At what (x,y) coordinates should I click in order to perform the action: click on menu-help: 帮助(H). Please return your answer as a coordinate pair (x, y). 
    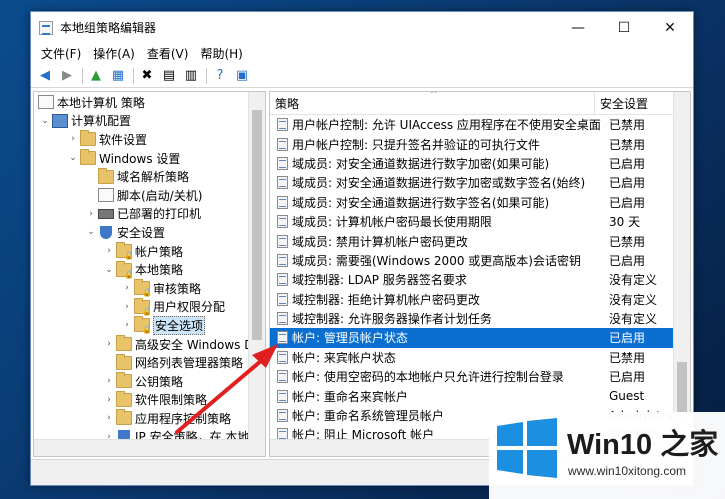
    Looking at the image, I should click on (221, 53).